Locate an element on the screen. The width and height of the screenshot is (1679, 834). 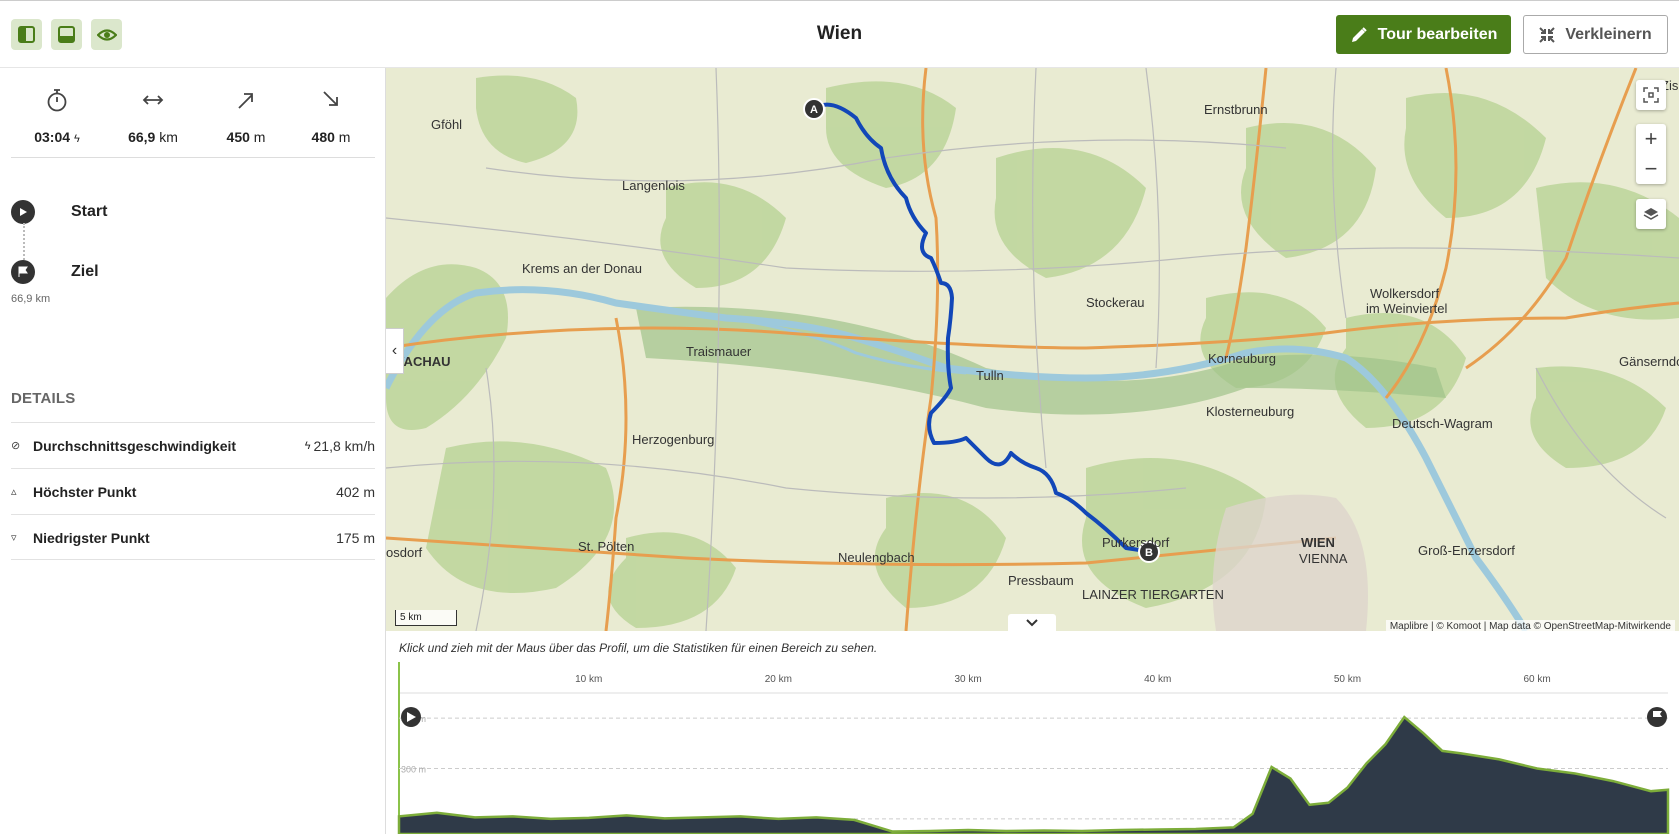
marker-a: A is located at coordinates (814, 109).